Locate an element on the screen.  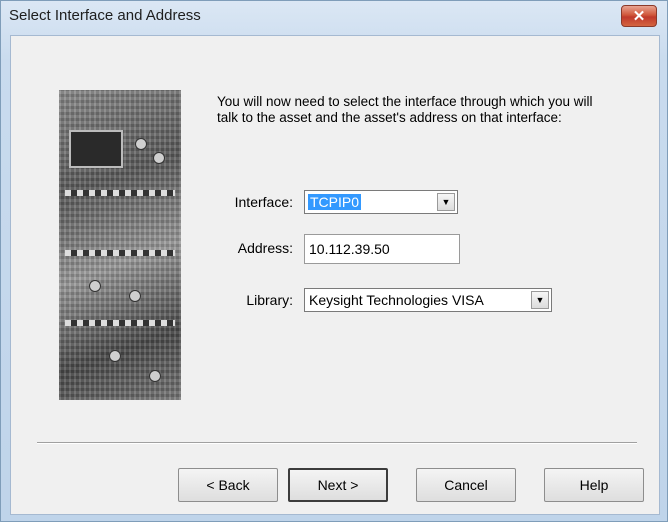
window-title: Select Interface and Address is located at coordinates (105, 15).